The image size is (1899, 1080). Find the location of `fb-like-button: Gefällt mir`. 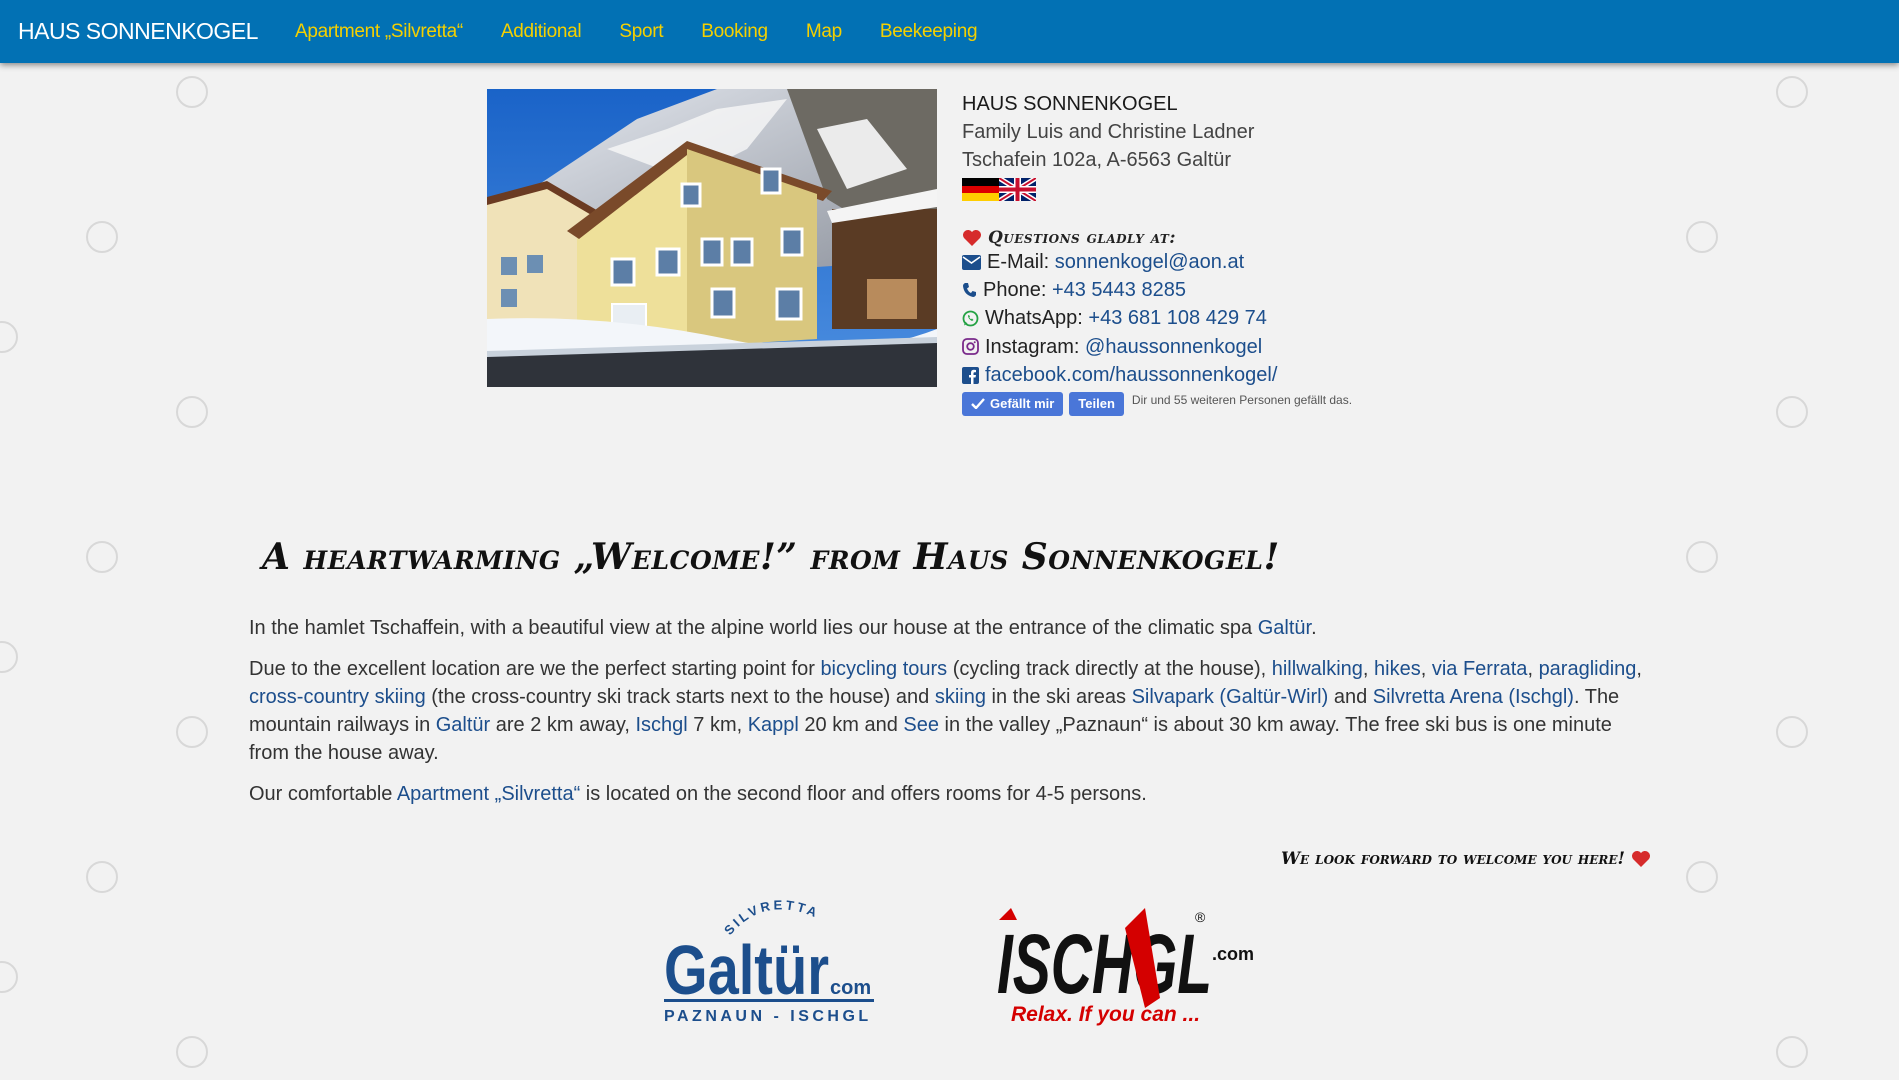

fb-like-button: Gefällt mir is located at coordinates (1013, 403).